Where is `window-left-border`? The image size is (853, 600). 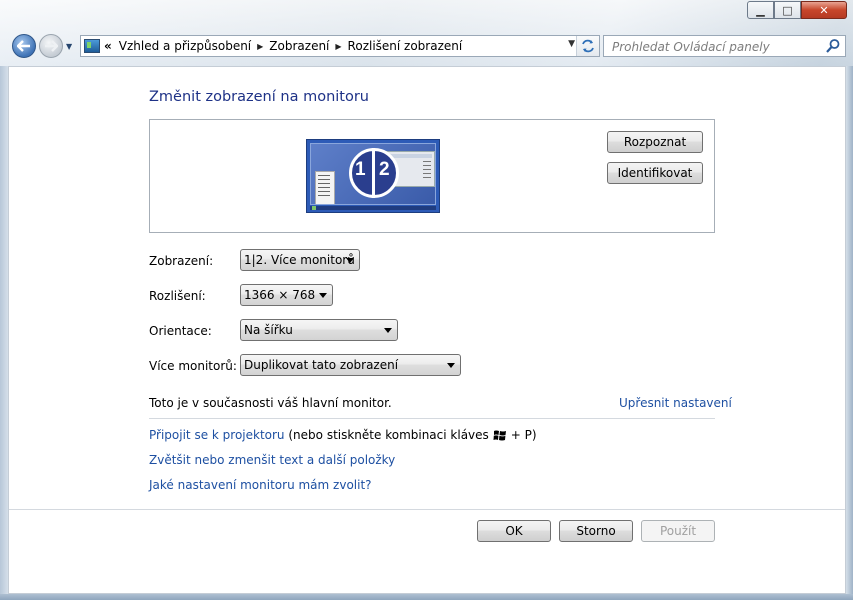 window-left-border is located at coordinates (4, 330).